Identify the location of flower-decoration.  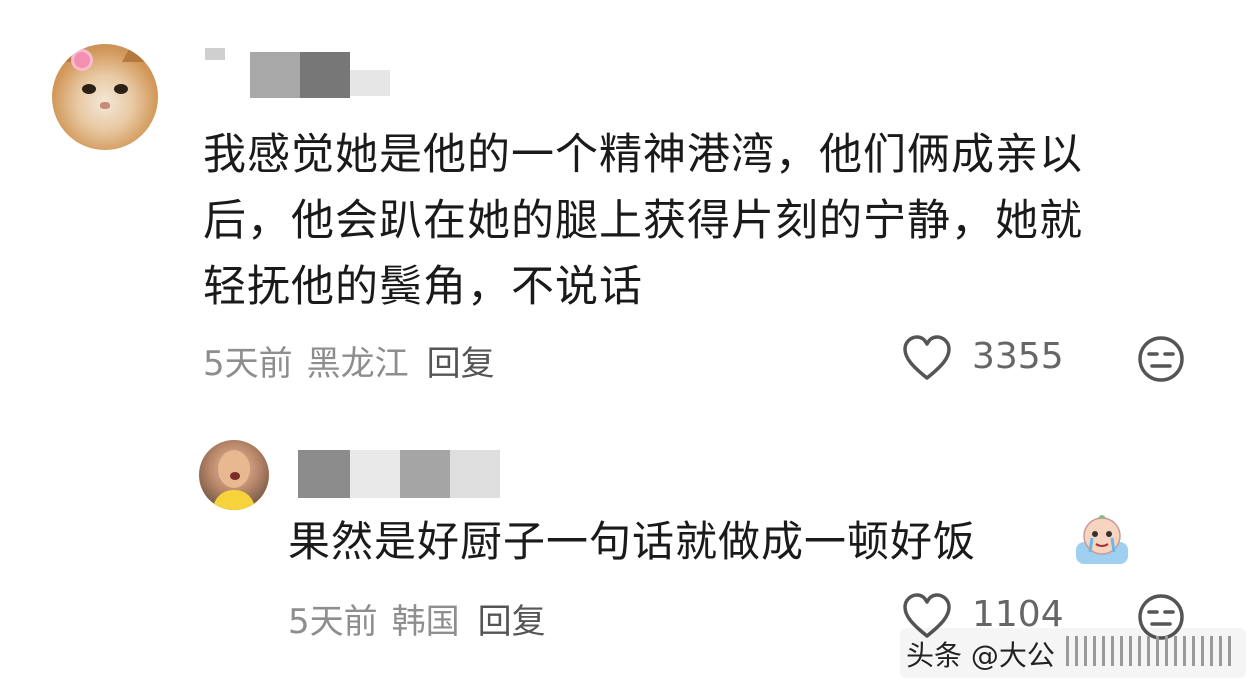
(82, 60).